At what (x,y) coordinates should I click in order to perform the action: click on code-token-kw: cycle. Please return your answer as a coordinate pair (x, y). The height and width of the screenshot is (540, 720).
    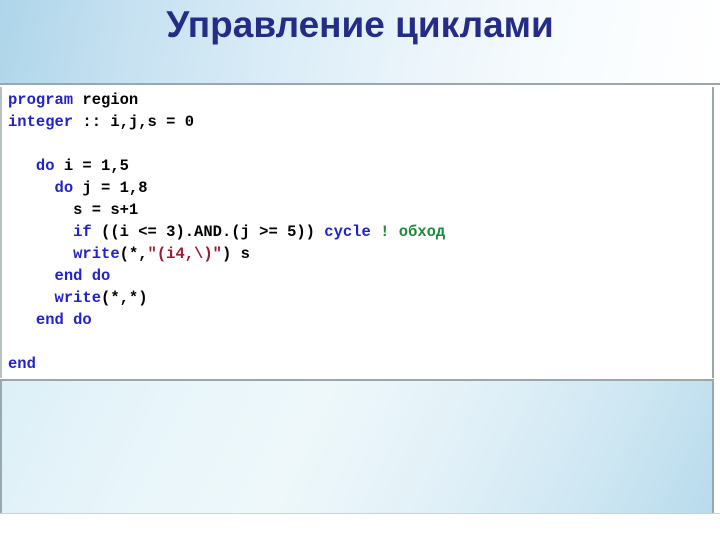
    Looking at the image, I should click on (347, 232).